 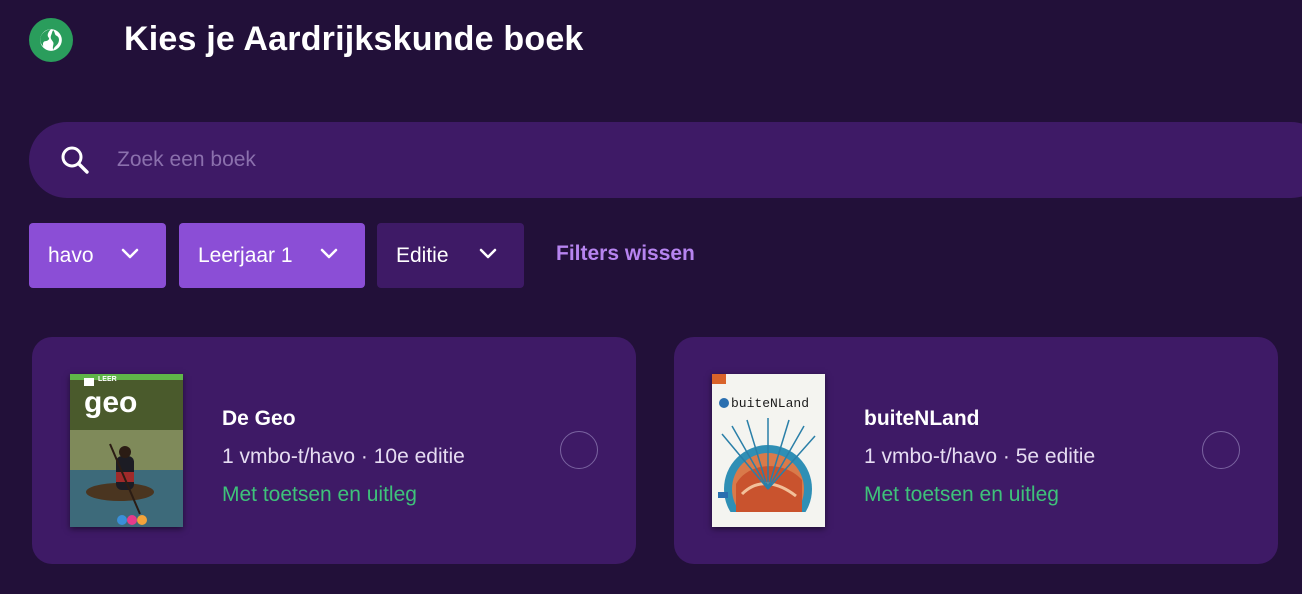 I want to click on book-cover: LEER geo, so click(x=126, y=450).